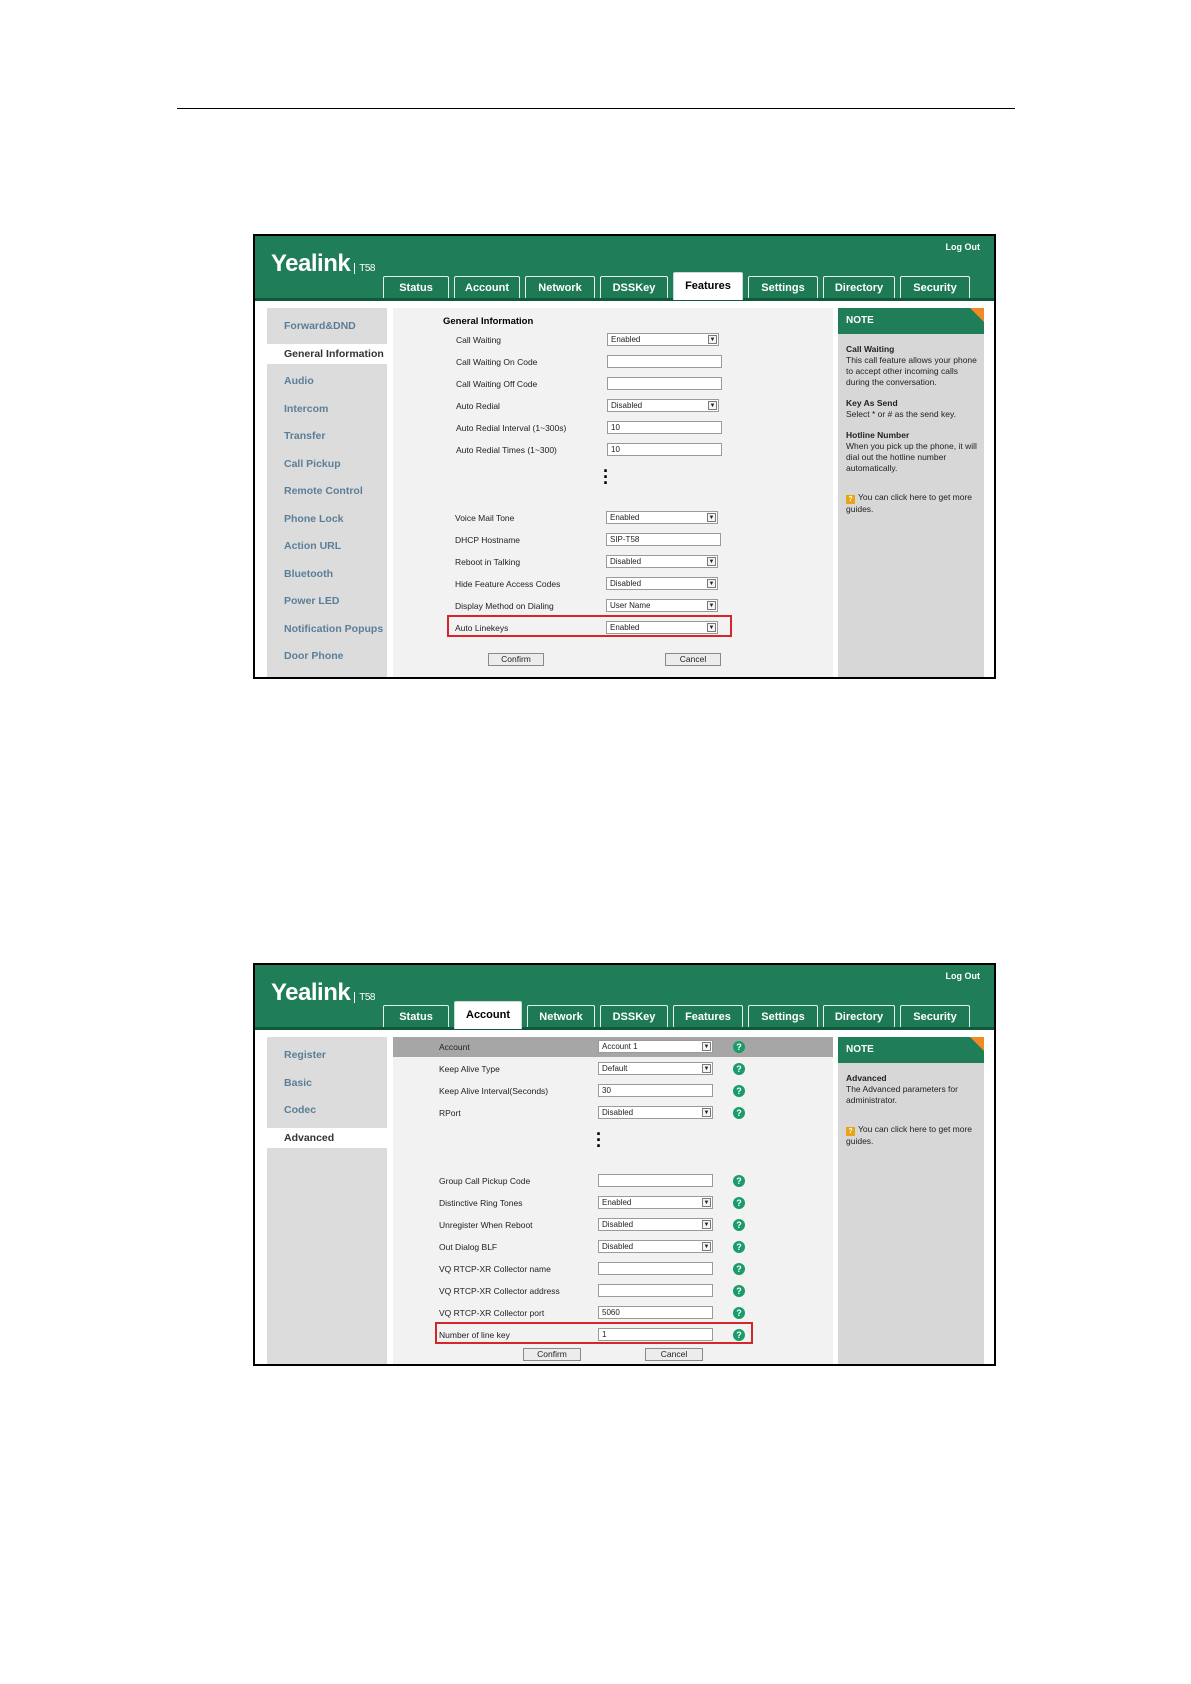  What do you see at coordinates (495, 1269) in the screenshot?
I see `field-label: VQ RTCP-XR Collector name` at bounding box center [495, 1269].